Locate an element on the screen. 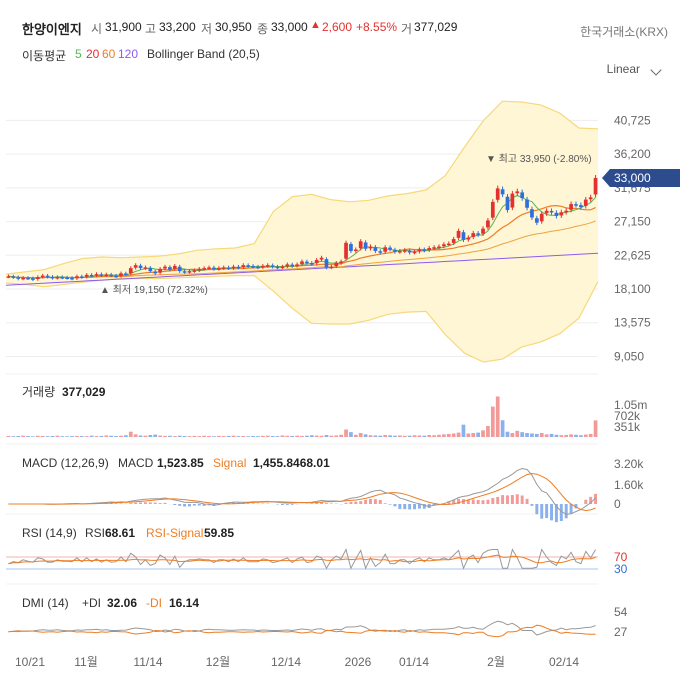 The width and height of the screenshot is (680, 697). minus-di-value: 16.14 is located at coordinates (184, 603).